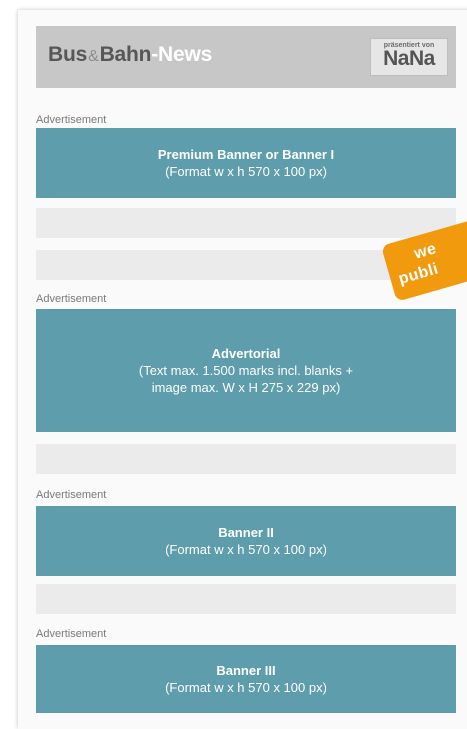 The image size is (467, 729). I want to click on banner-title: Banner III, so click(246, 670).